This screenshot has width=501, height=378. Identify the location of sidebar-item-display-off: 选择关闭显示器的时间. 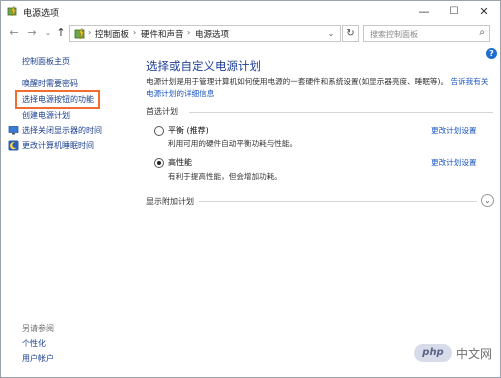
(62, 130).